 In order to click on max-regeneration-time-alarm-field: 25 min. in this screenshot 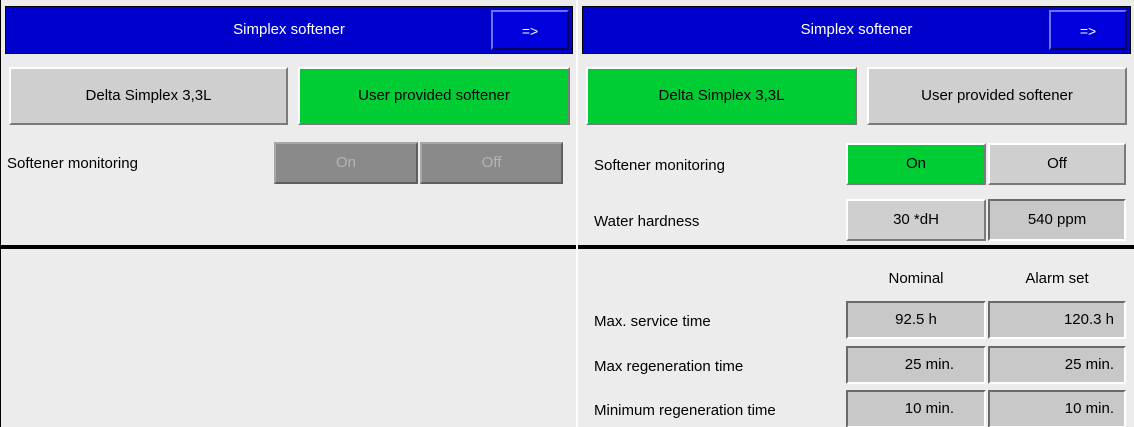, I will do `click(1057, 365)`.